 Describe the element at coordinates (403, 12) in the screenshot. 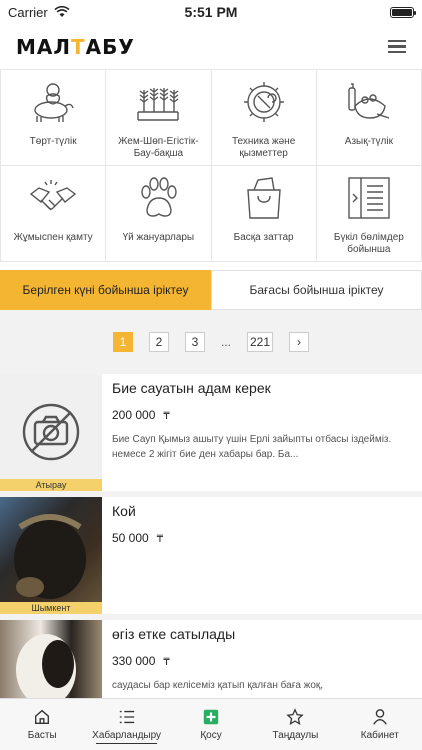

I see `battery-icon` at that location.